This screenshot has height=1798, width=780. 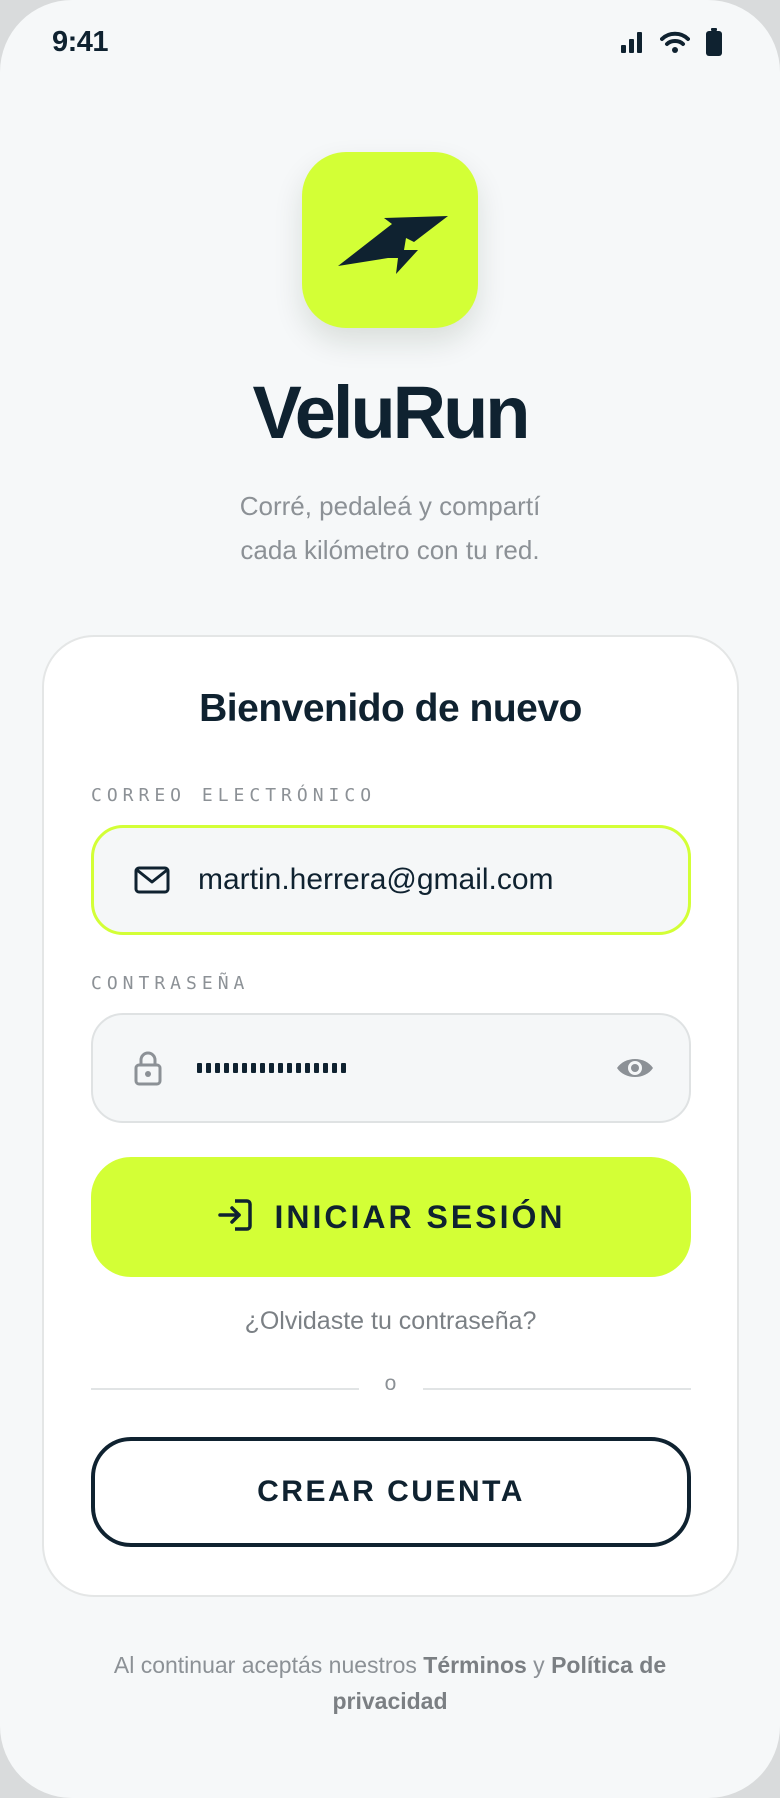 I want to click on signal-icon, so click(x=632, y=42).